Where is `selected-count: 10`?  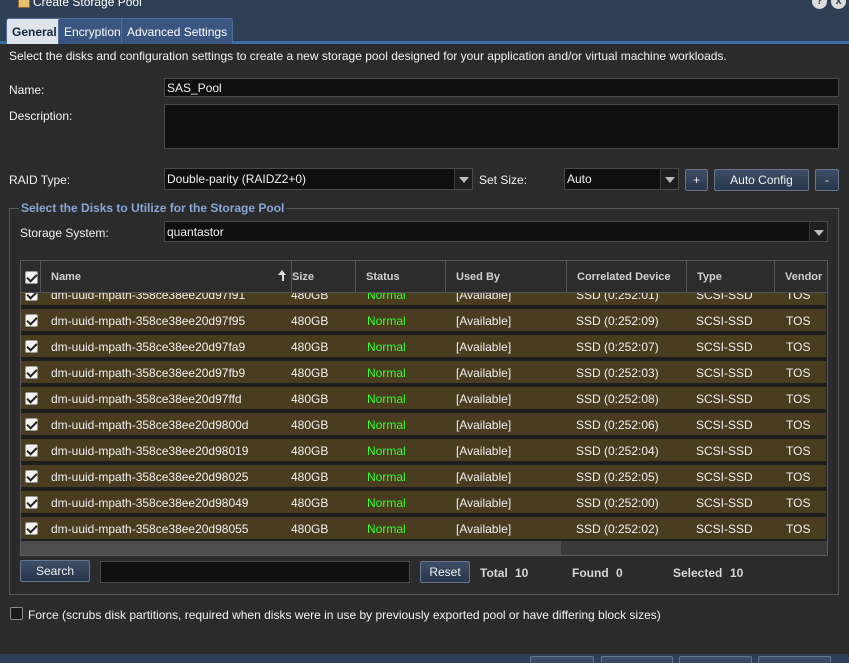 selected-count: 10 is located at coordinates (737, 573).